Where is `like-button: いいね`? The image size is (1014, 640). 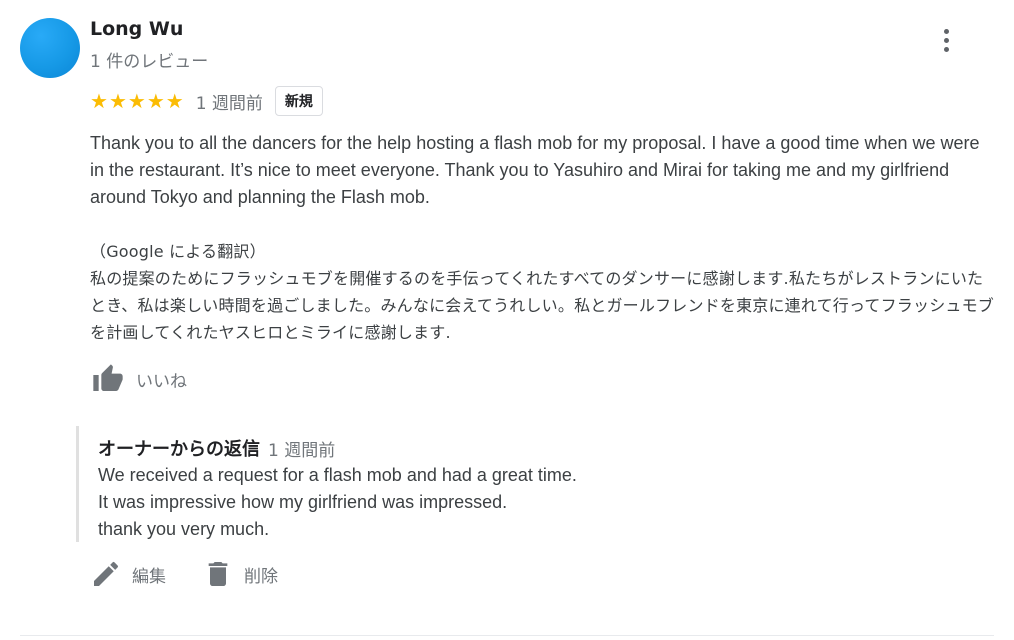
like-button: いいね is located at coordinates (138, 379).